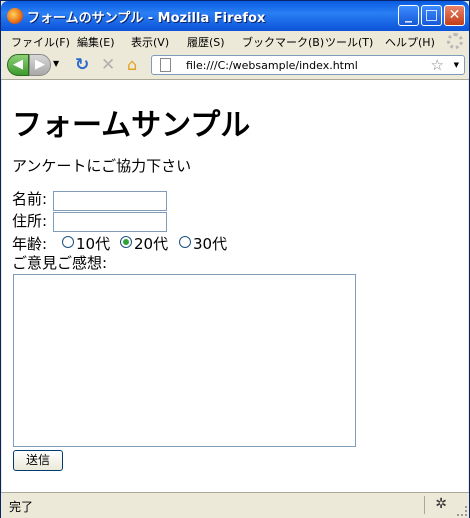 This screenshot has height=518, width=470. Describe the element at coordinates (30, 244) in the screenshot. I see `age-label: 年齢:` at that location.